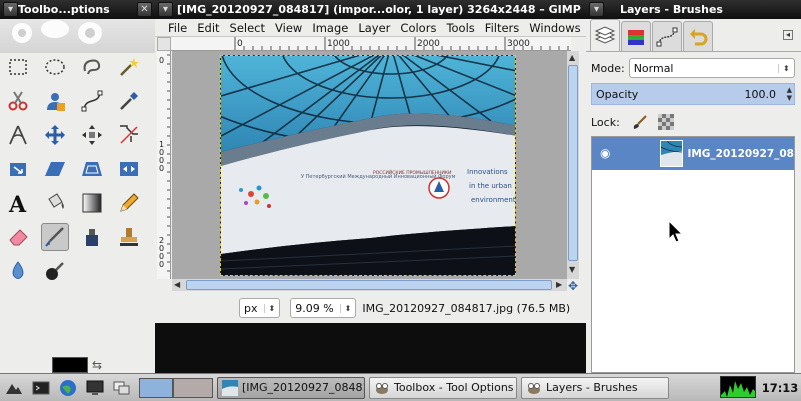 Image resolution: width=801 pixels, height=401 pixels. Describe the element at coordinates (698, 36) in the screenshot. I see `undo-icon` at that location.